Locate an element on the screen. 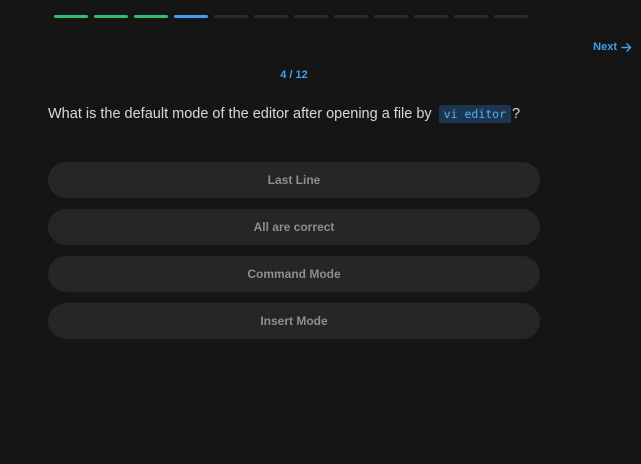 The height and width of the screenshot is (464, 641). answer-option-label: All are correct is located at coordinates (294, 227).